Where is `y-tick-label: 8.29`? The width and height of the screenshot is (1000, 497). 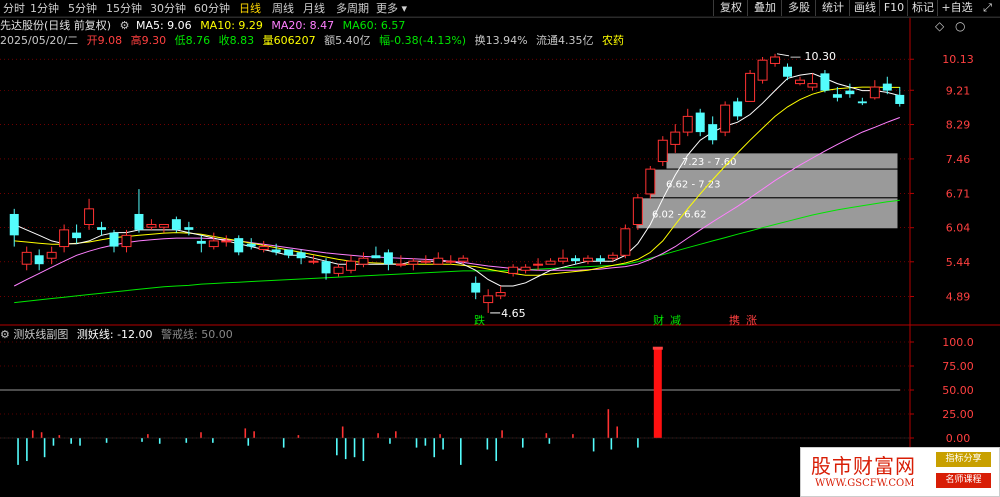
y-tick-label: 8.29 is located at coordinates (958, 125).